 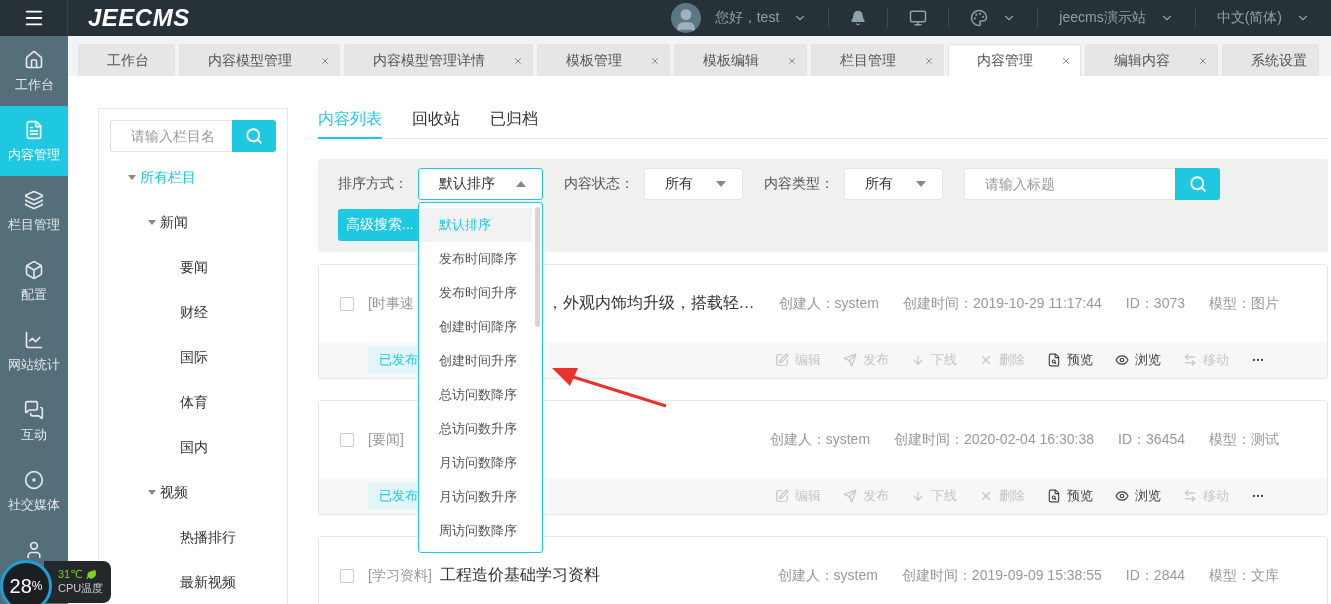 What do you see at coordinates (34, 421) in the screenshot?
I see `nav-item: 互动` at bounding box center [34, 421].